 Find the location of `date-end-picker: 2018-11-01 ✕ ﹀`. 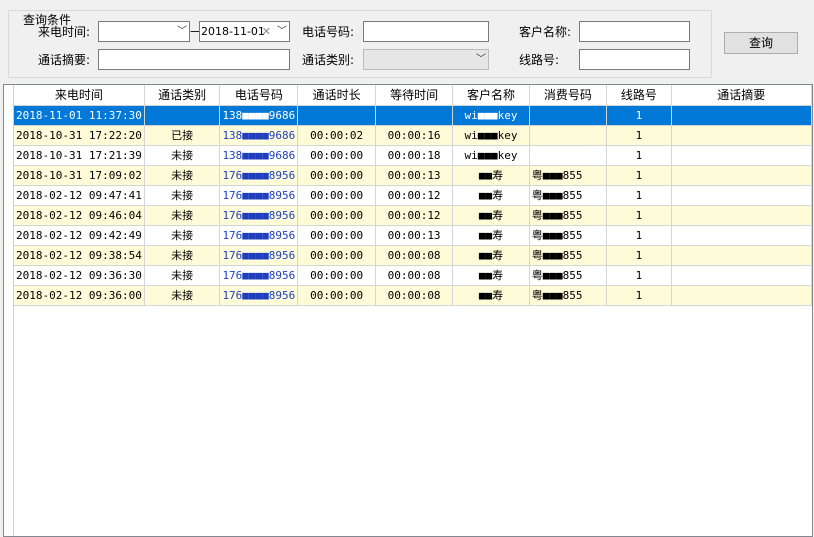

date-end-picker: 2018-11-01 ✕ ﹀ is located at coordinates (244, 31).